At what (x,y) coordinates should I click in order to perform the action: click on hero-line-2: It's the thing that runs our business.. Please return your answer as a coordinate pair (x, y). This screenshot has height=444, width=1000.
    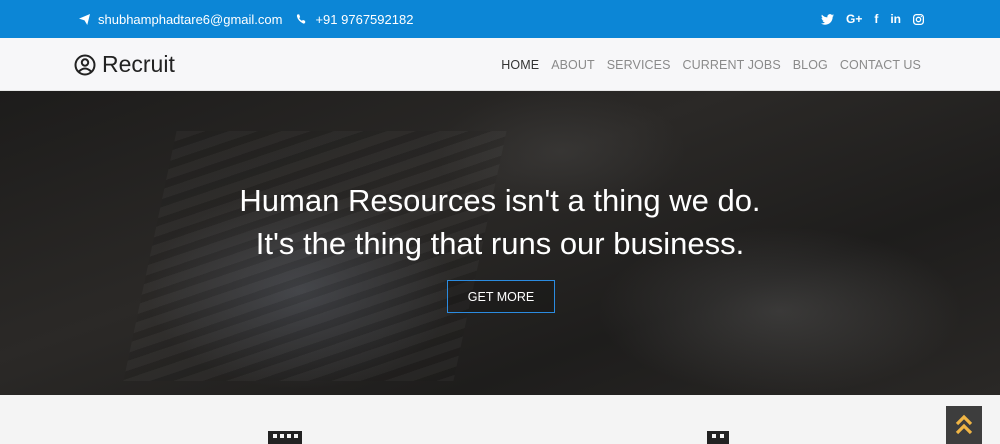
    Looking at the image, I should click on (500, 243).